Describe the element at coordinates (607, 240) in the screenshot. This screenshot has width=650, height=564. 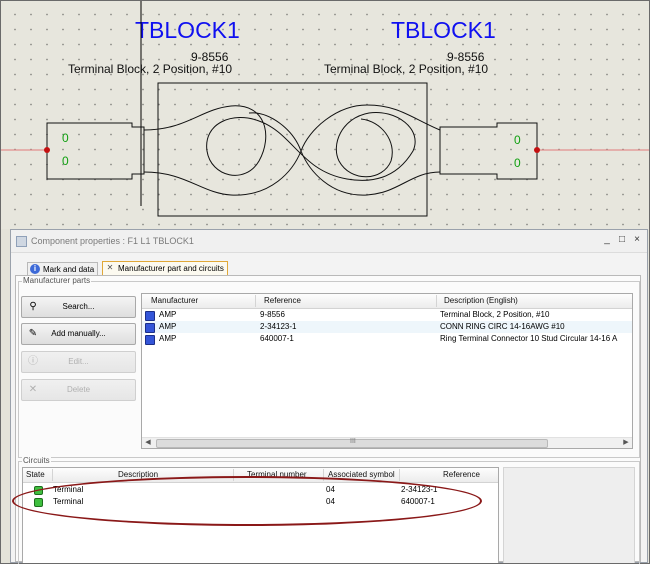
I see `minimize-button: _` at that location.